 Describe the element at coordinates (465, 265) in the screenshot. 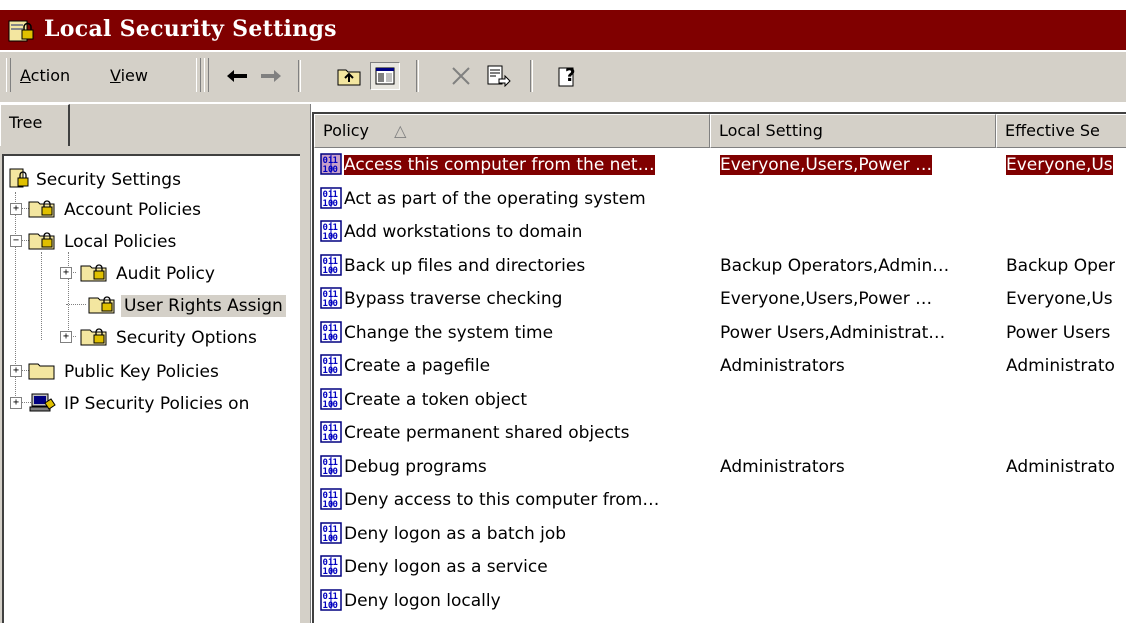

I see `policy-name: Back up files and directories` at that location.